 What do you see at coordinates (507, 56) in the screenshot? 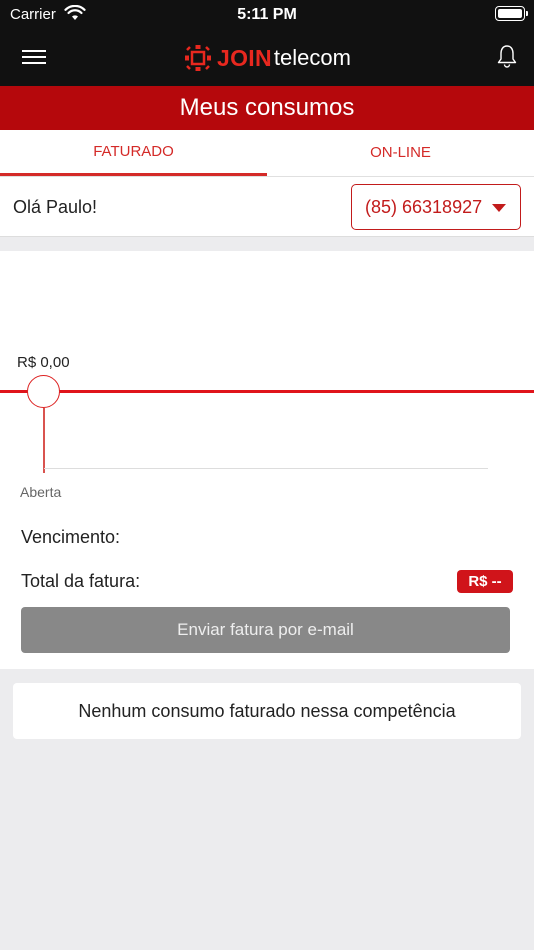
I see `bell-icon` at bounding box center [507, 56].